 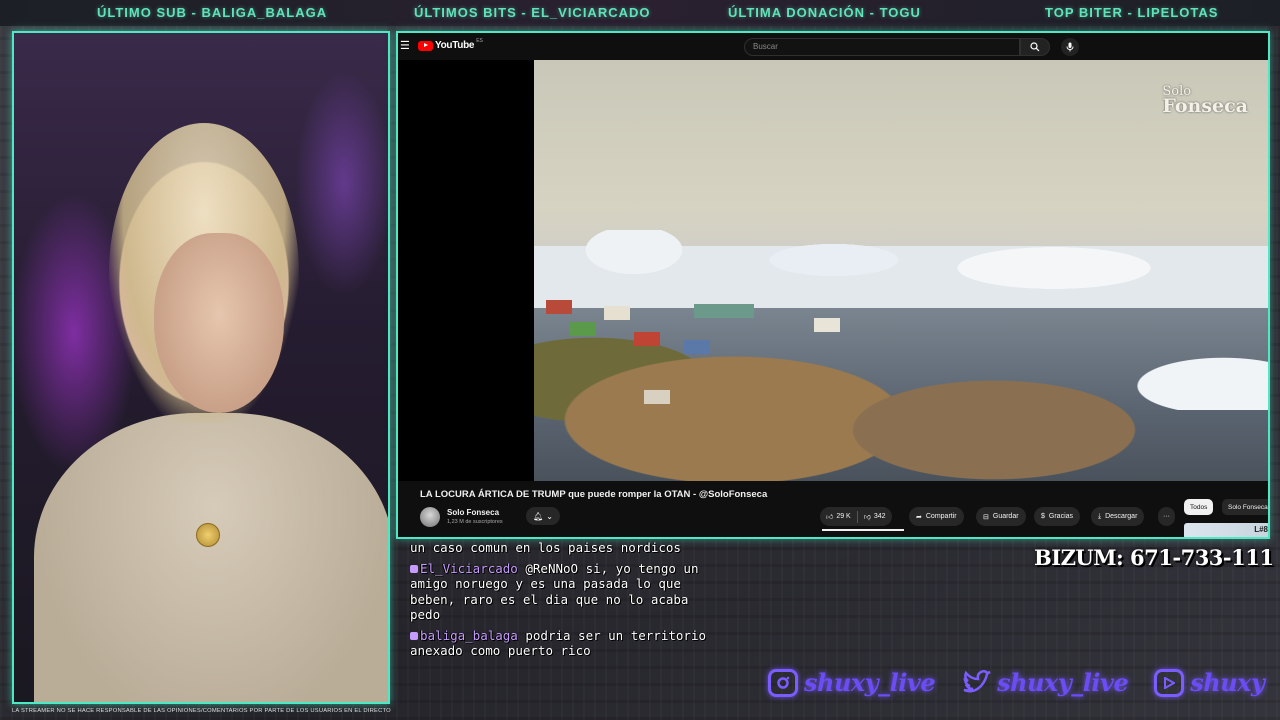 I want to click on twitter-handle: shuxy_live, so click(x=1063, y=682).